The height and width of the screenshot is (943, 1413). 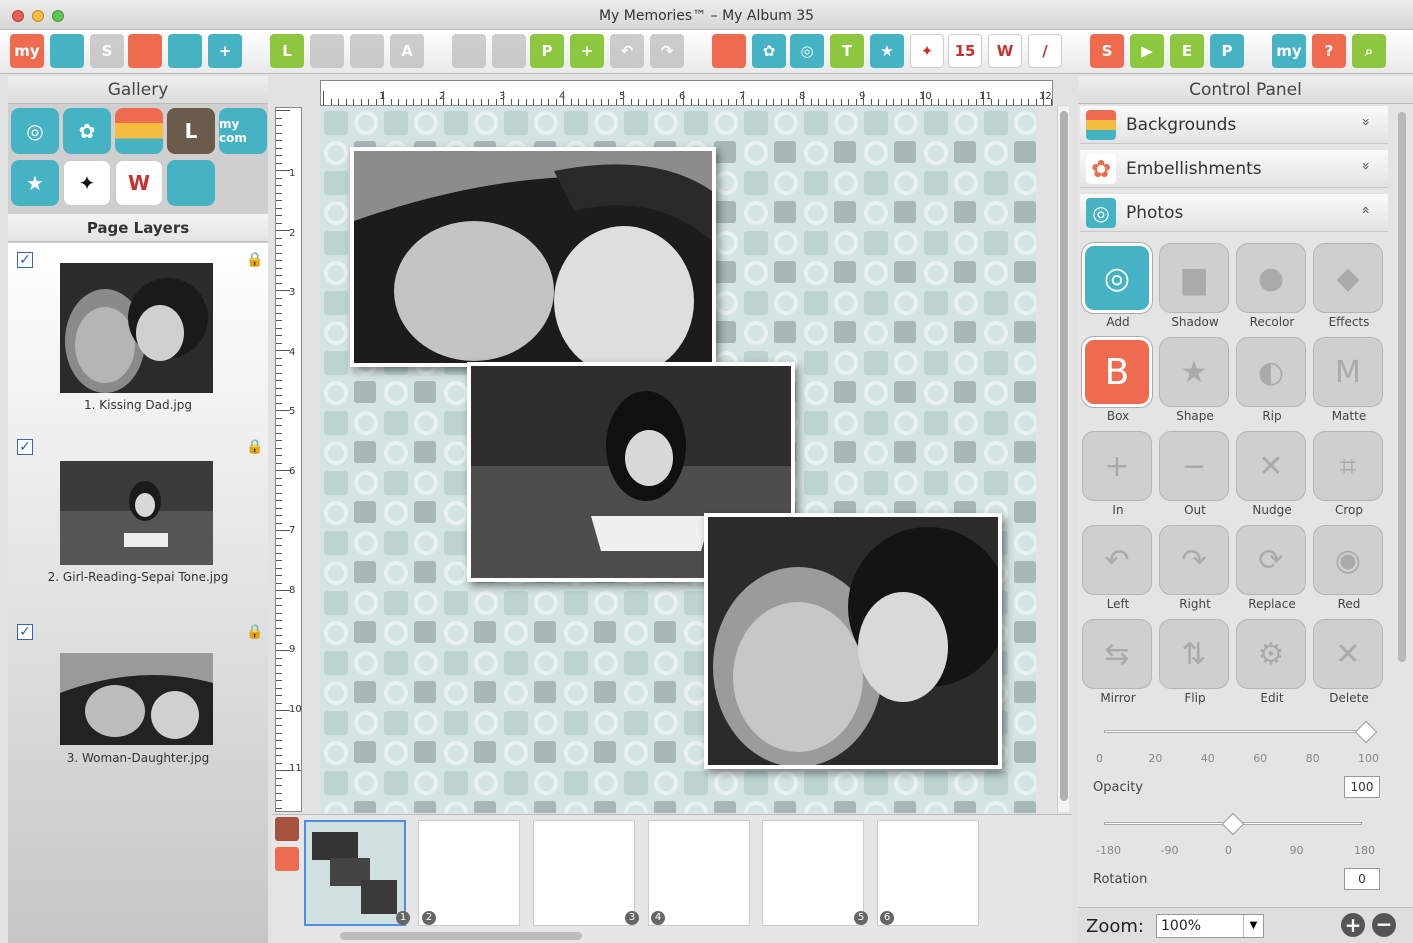 I want to click on online-button: my, so click(x=1289, y=51).